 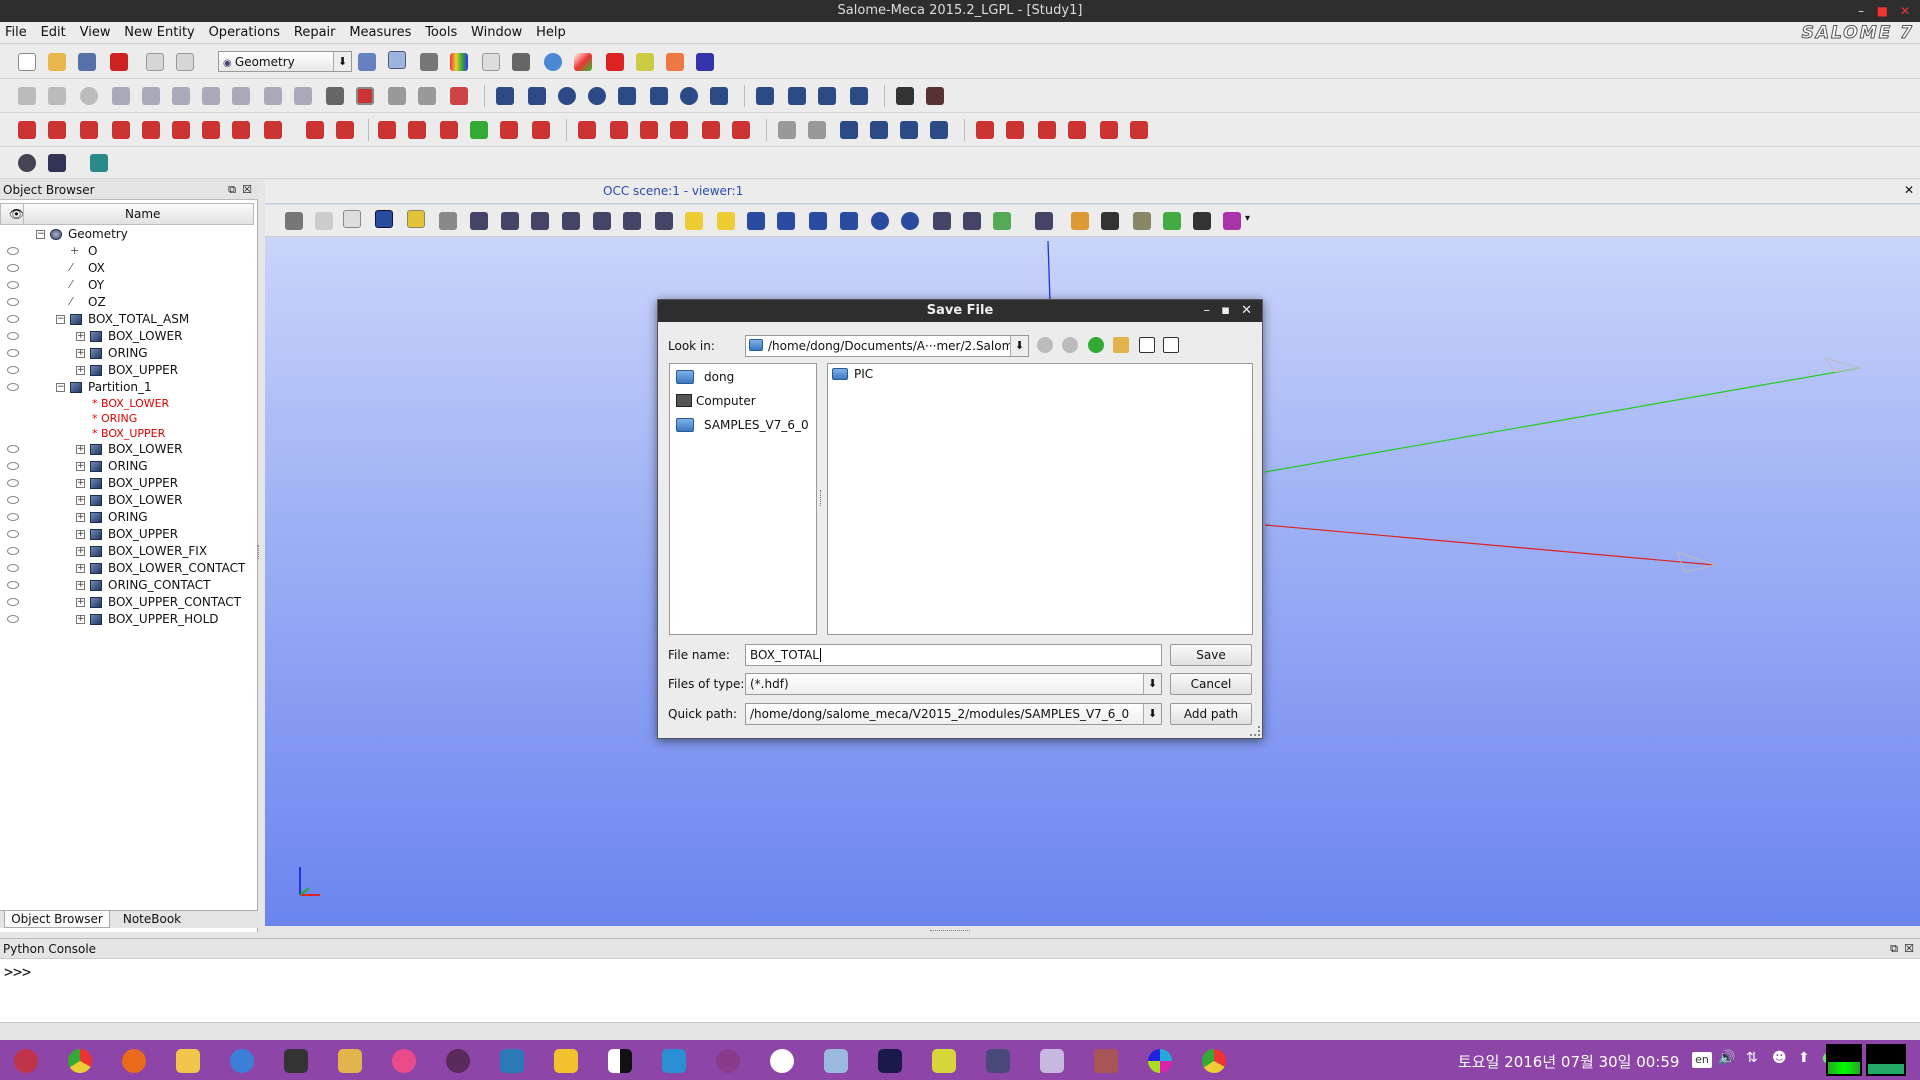 I want to click on ellipse-icon, so click(x=121, y=96).